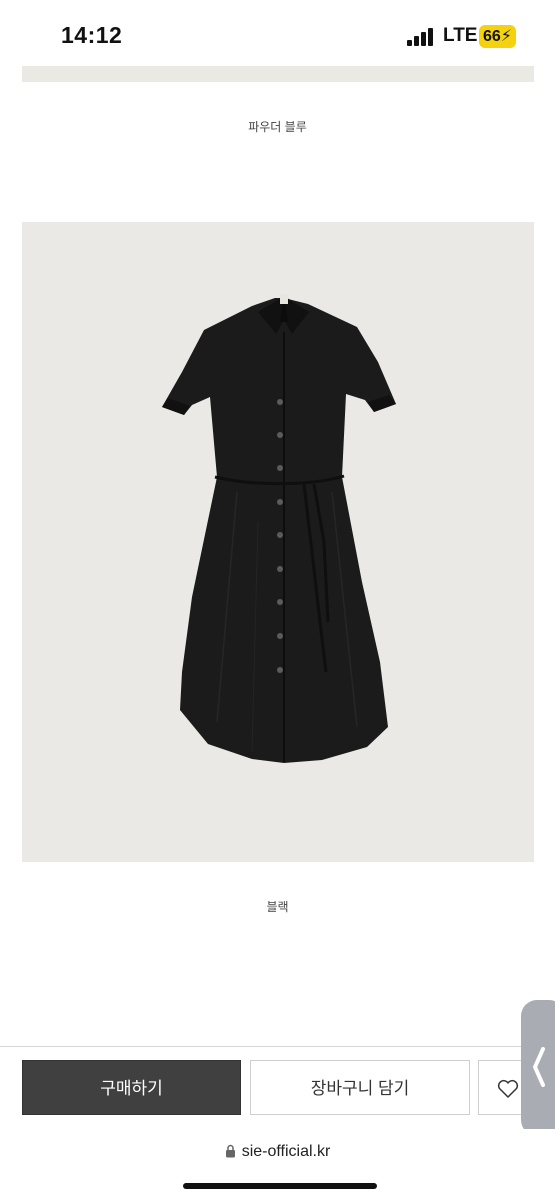  I want to click on home-indicator, so click(280, 1186).